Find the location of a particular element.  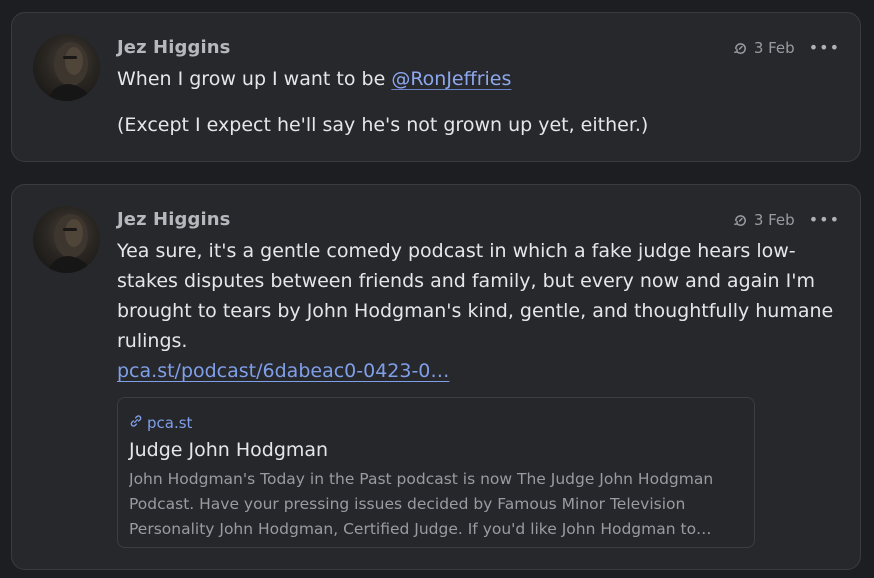

post-paragraph: When I grow up I want to be @RonJeffries is located at coordinates (477, 79).